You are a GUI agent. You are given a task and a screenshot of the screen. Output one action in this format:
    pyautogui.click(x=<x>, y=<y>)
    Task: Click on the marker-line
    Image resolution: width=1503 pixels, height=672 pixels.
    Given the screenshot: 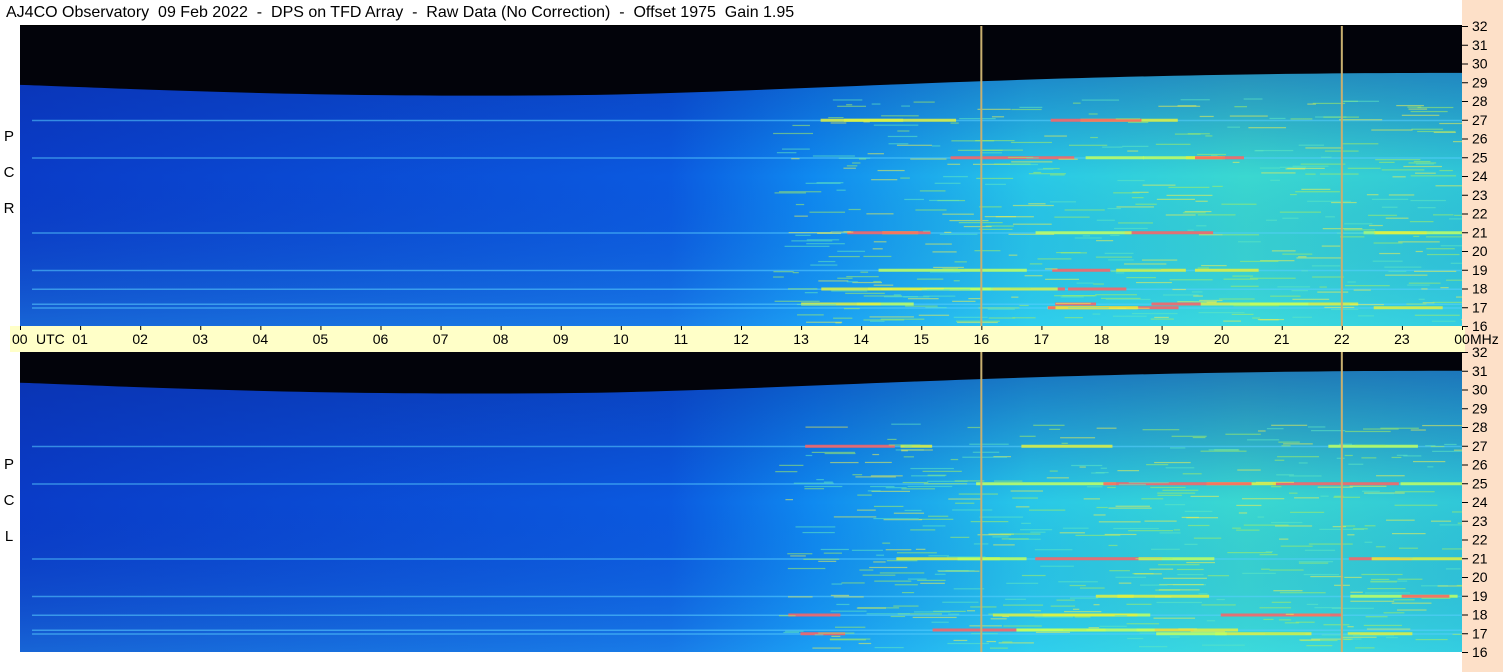 What is the action you would take?
    pyautogui.click(x=981, y=502)
    